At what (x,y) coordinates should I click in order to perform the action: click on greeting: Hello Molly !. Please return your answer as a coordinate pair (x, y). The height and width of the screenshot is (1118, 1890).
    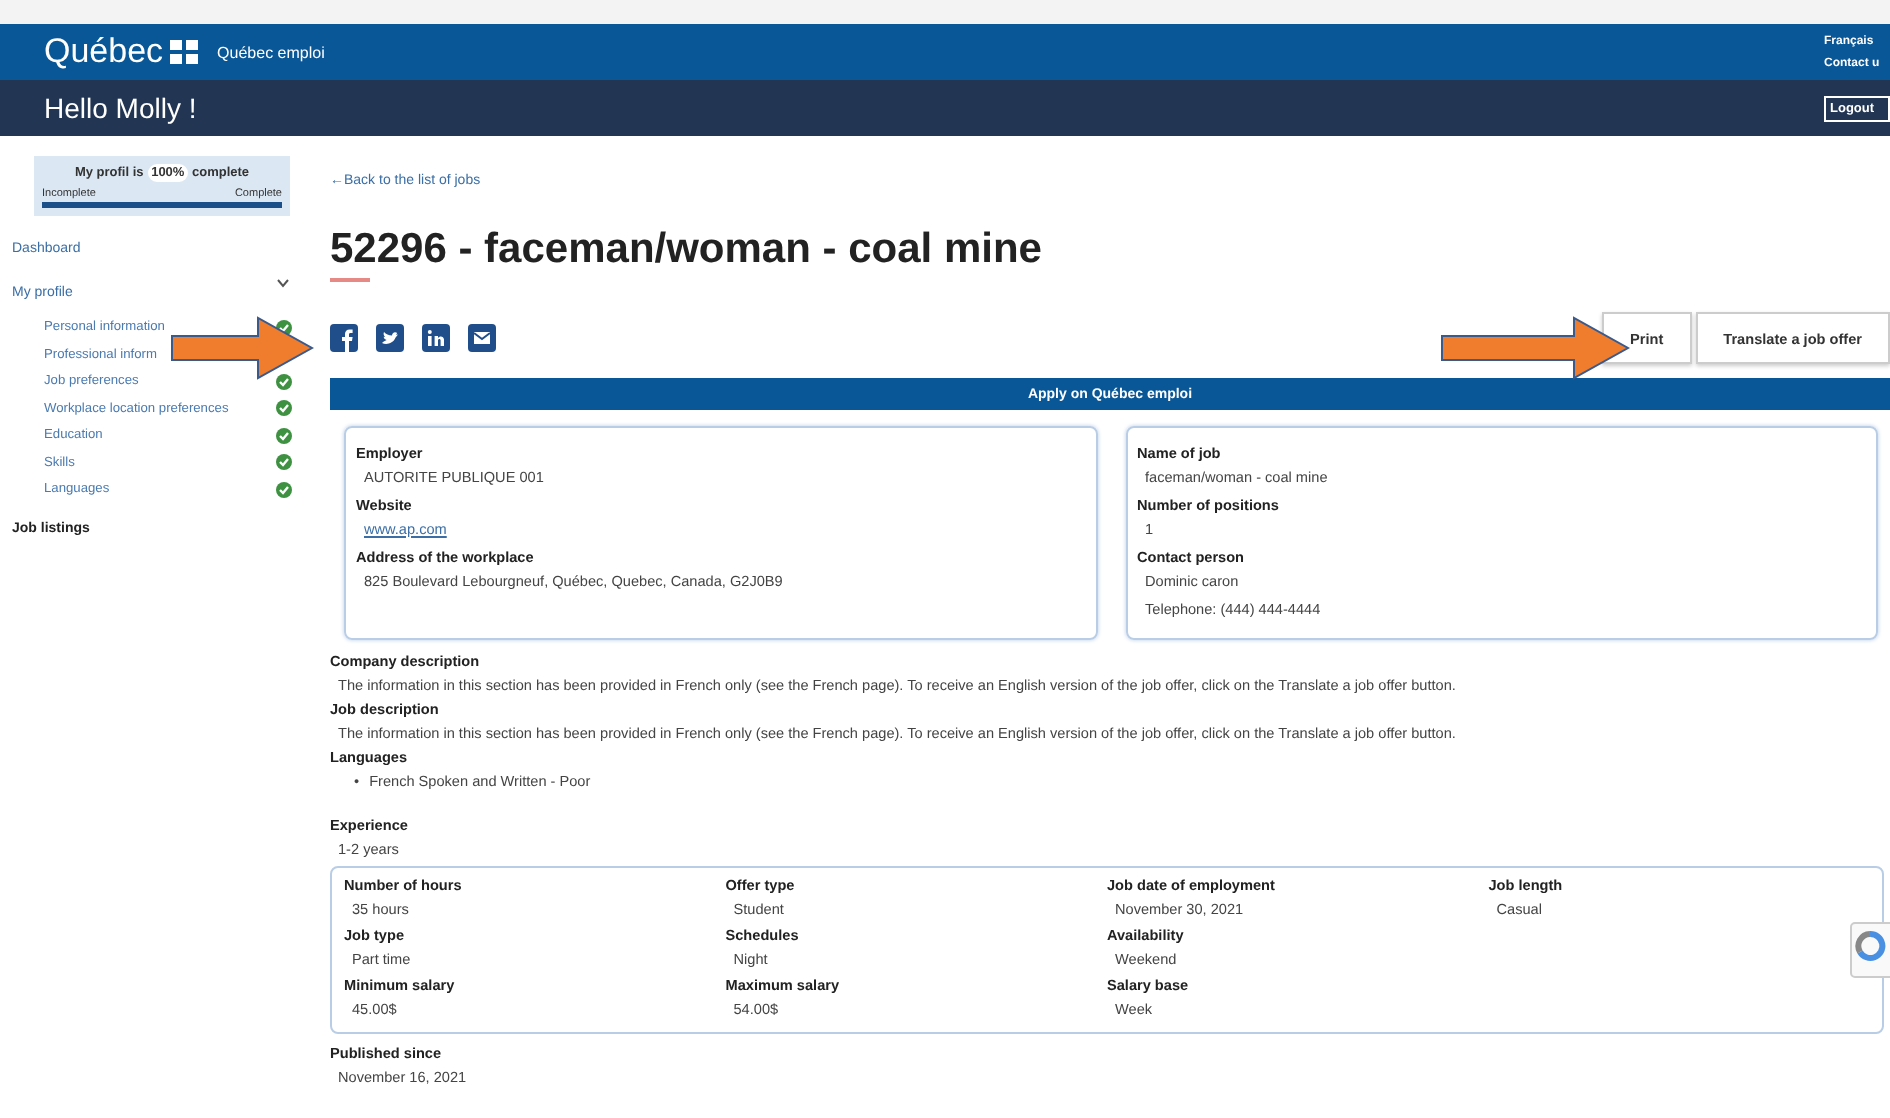
    Looking at the image, I should click on (120, 108).